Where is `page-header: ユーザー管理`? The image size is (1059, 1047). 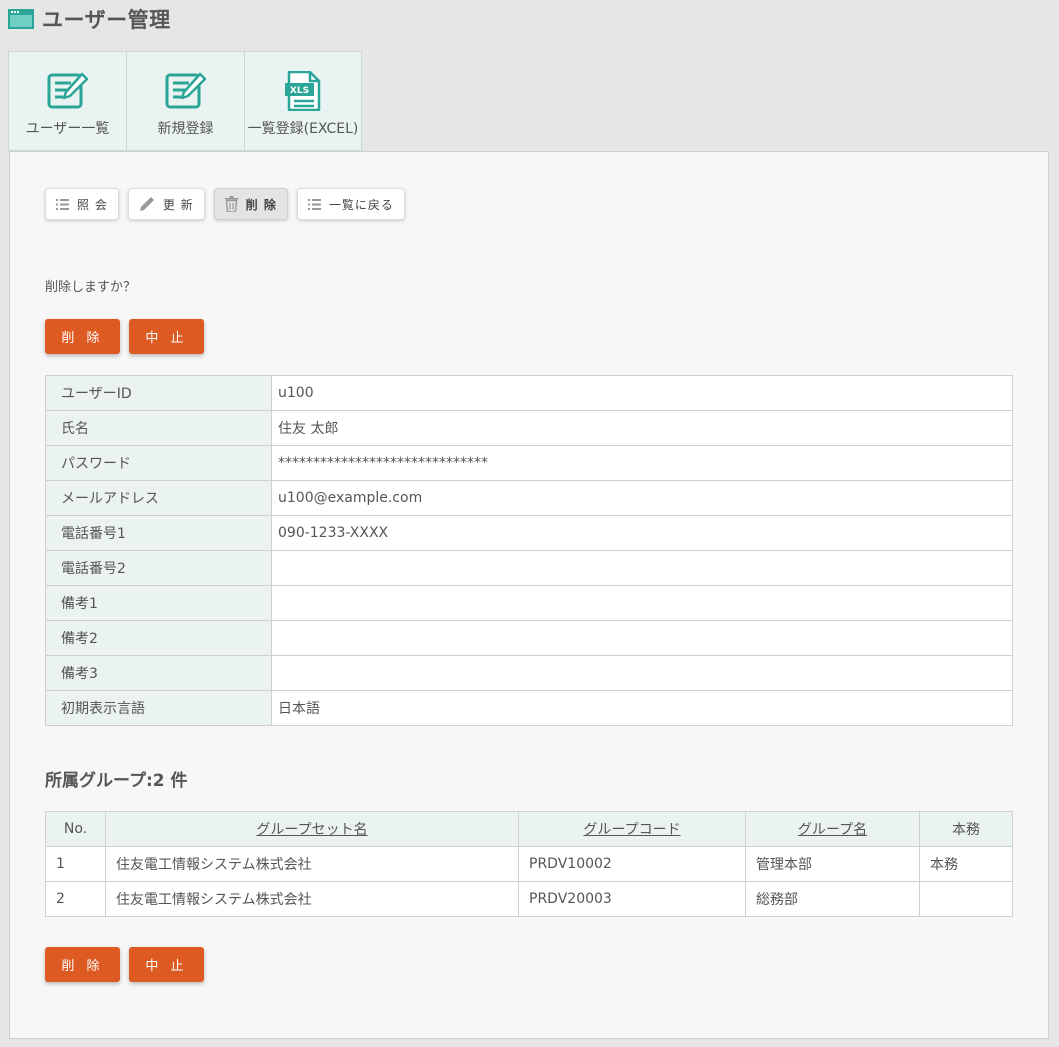
page-header: ユーザー管理 is located at coordinates (89, 19).